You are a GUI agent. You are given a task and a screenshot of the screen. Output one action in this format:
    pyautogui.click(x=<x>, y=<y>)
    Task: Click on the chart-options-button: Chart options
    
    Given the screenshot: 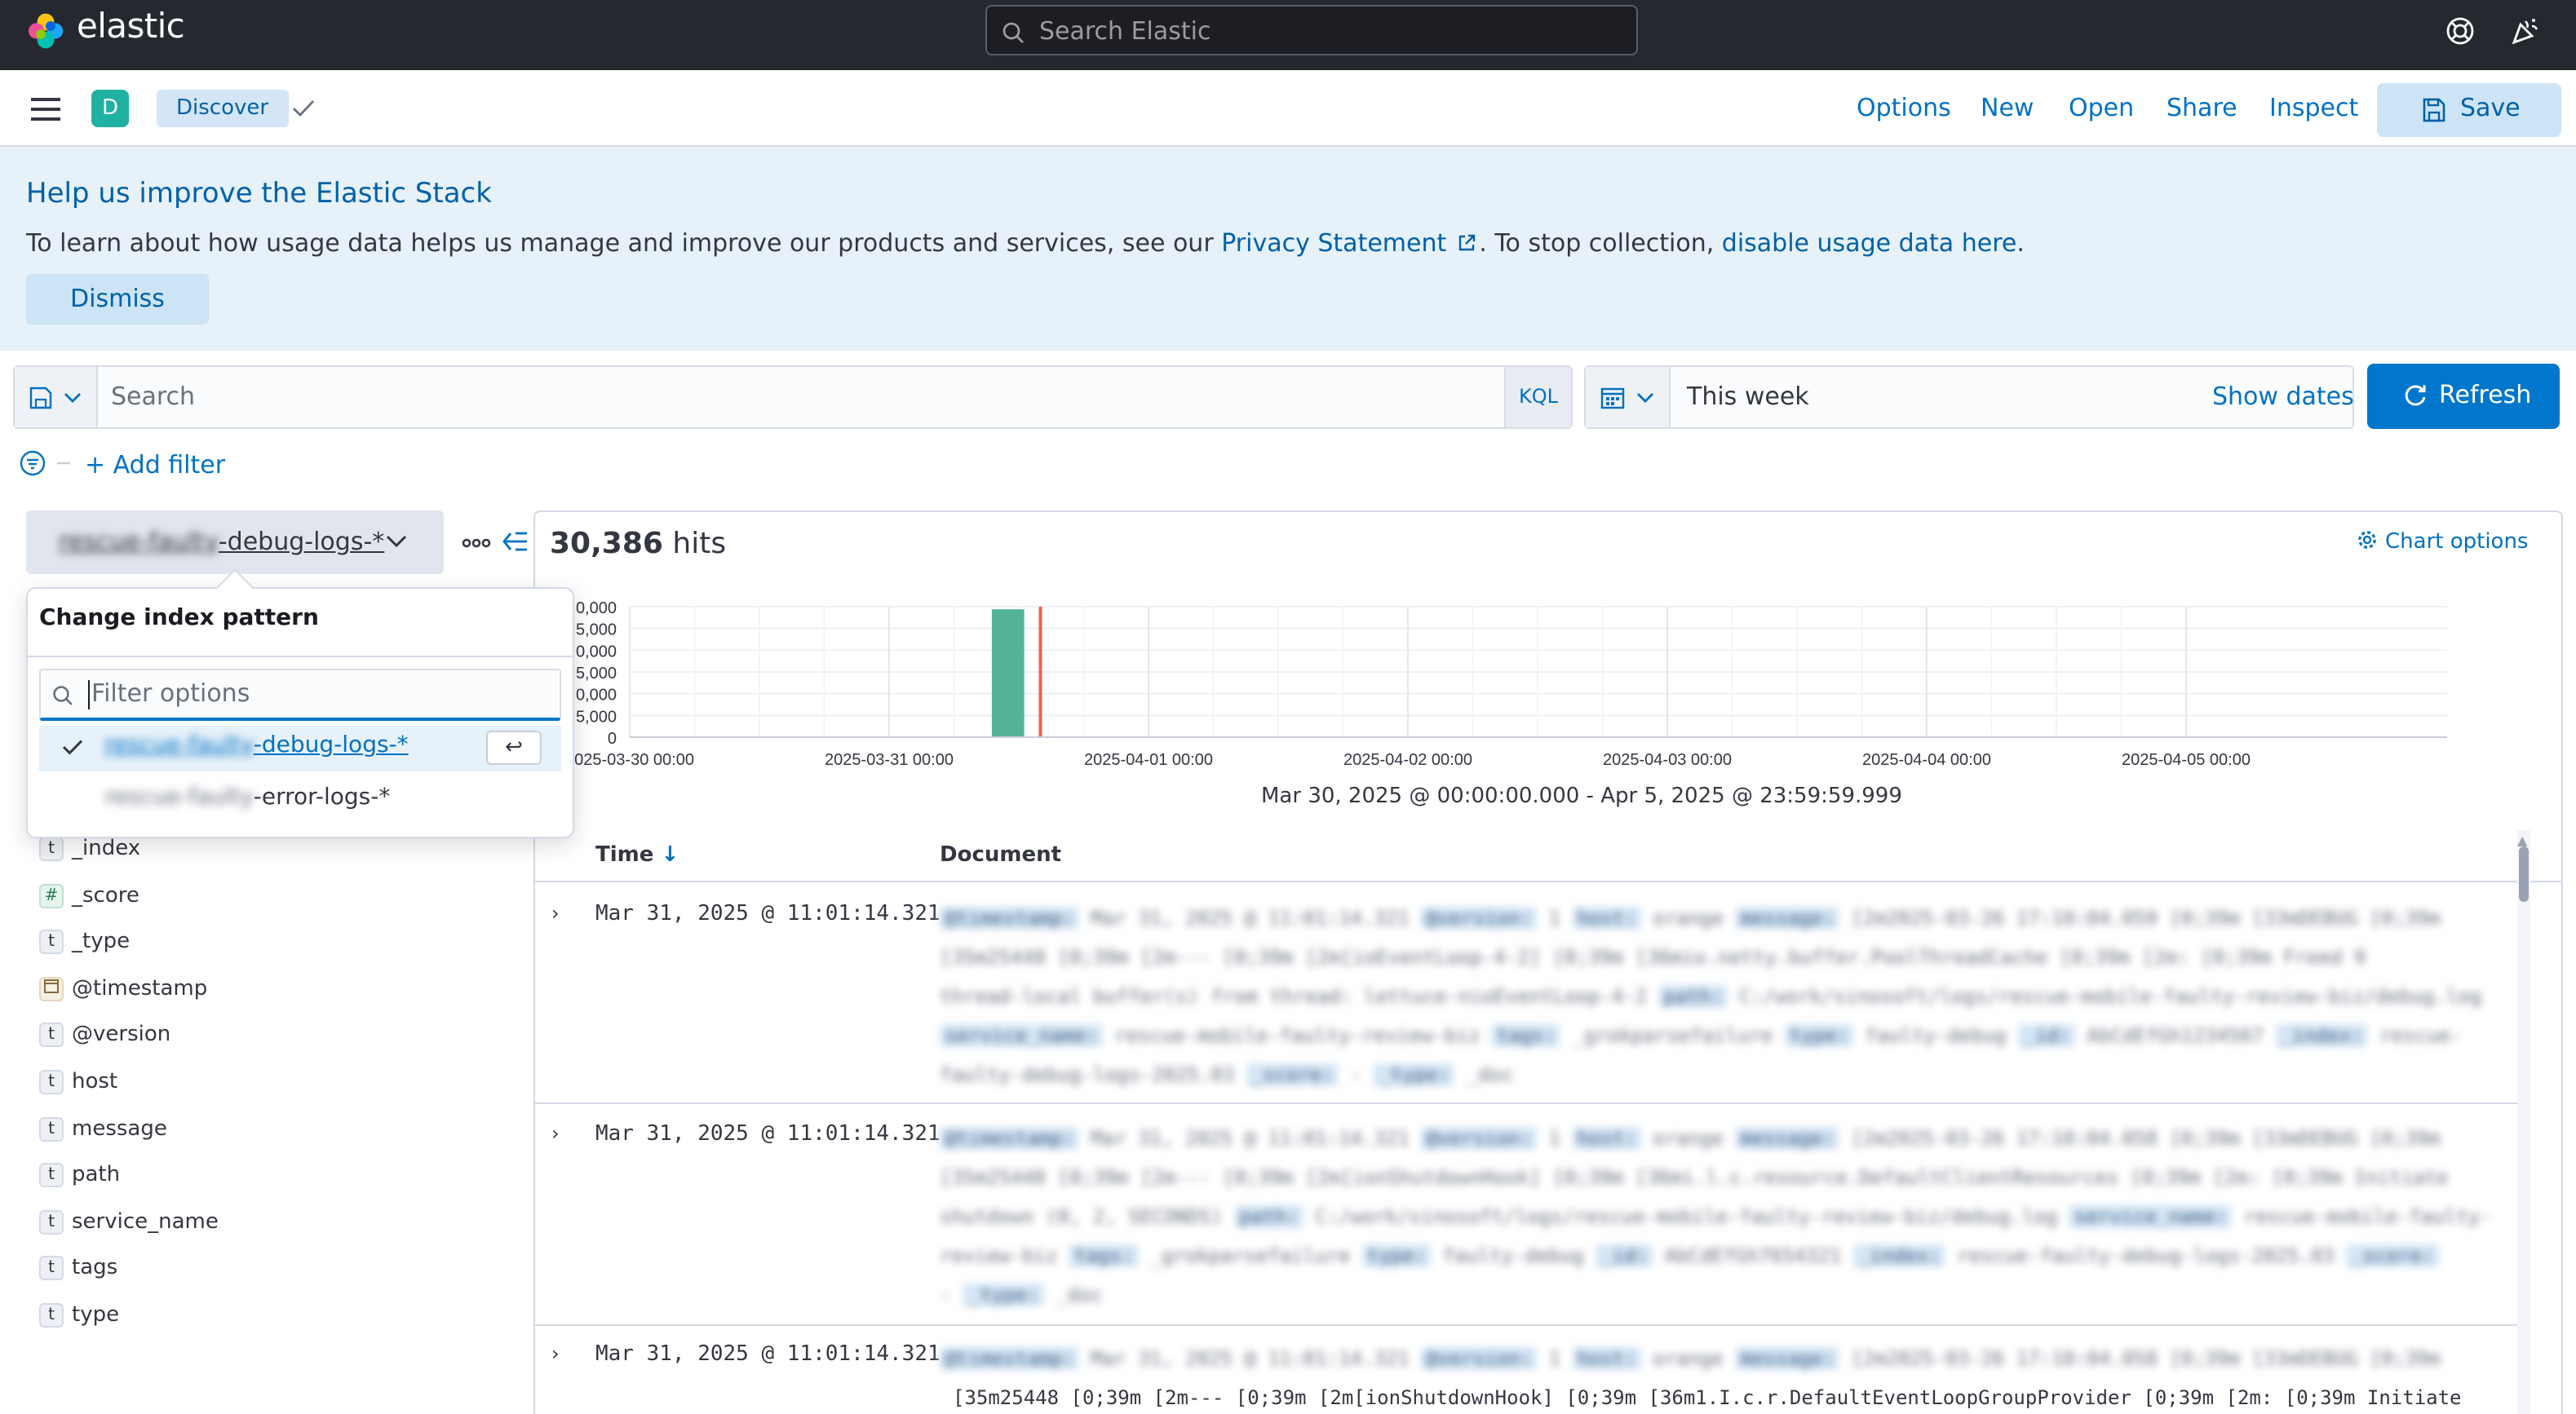 What is the action you would take?
    pyautogui.click(x=2443, y=543)
    